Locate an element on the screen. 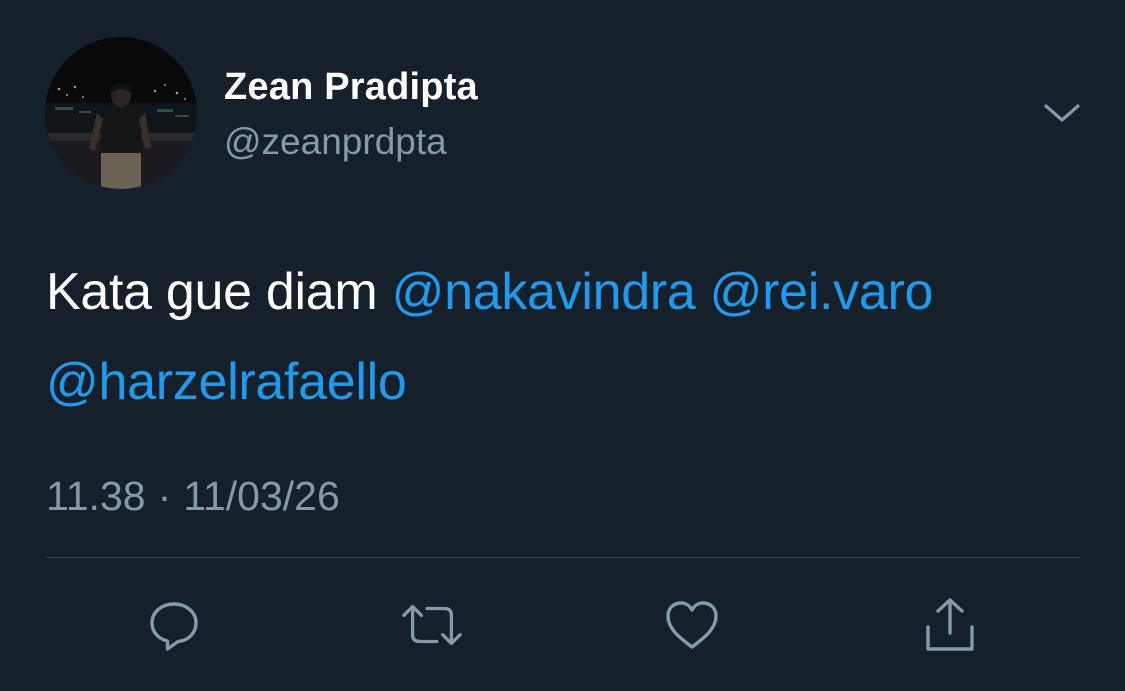 Image resolution: width=1125 pixels, height=691 pixels. avatar-photo is located at coordinates (121, 113).